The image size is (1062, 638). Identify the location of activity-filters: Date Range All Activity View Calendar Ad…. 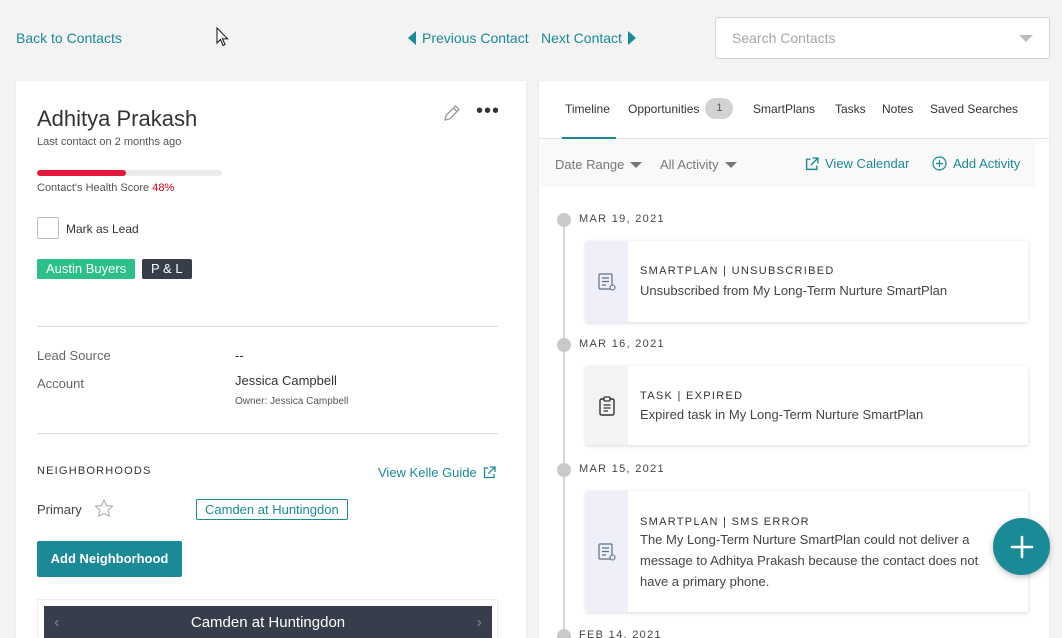
(787, 163).